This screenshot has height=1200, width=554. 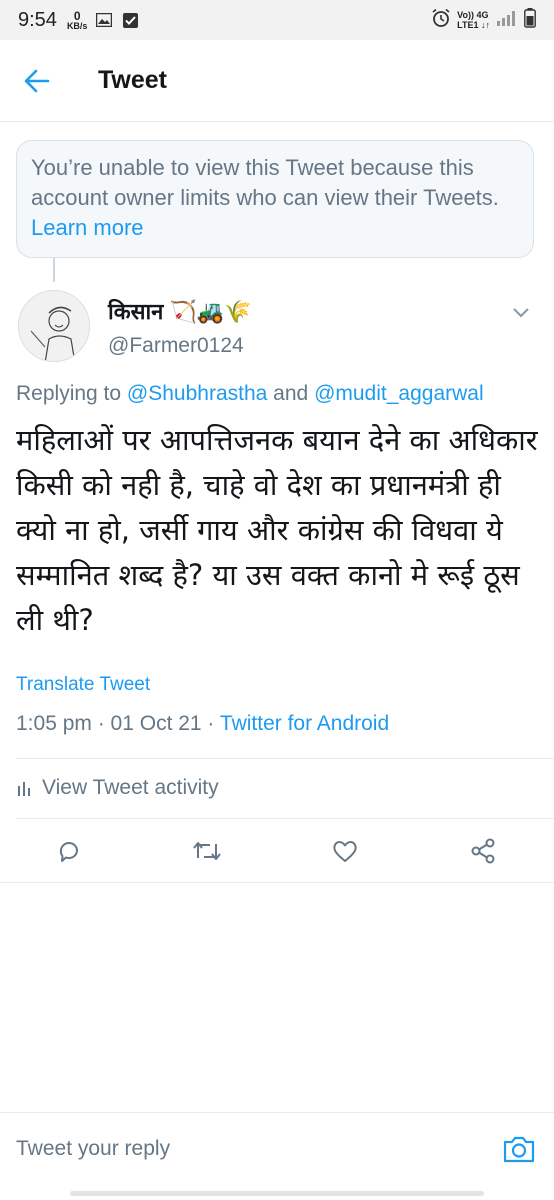 I want to click on like-button, so click(x=345, y=851).